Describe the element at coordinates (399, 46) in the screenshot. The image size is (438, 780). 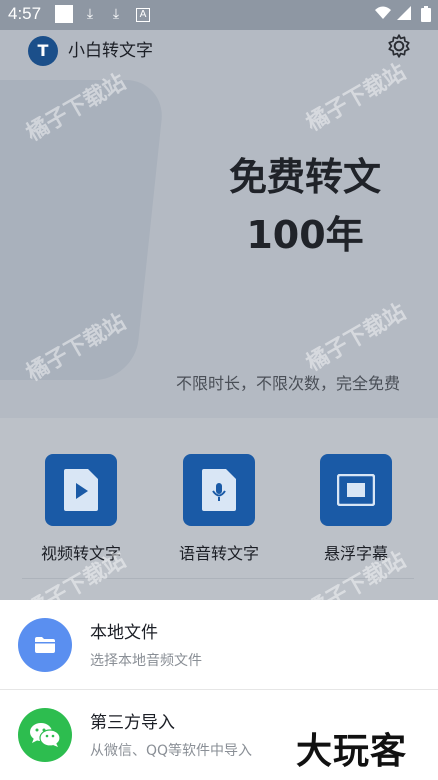
I see `gear-icon` at that location.